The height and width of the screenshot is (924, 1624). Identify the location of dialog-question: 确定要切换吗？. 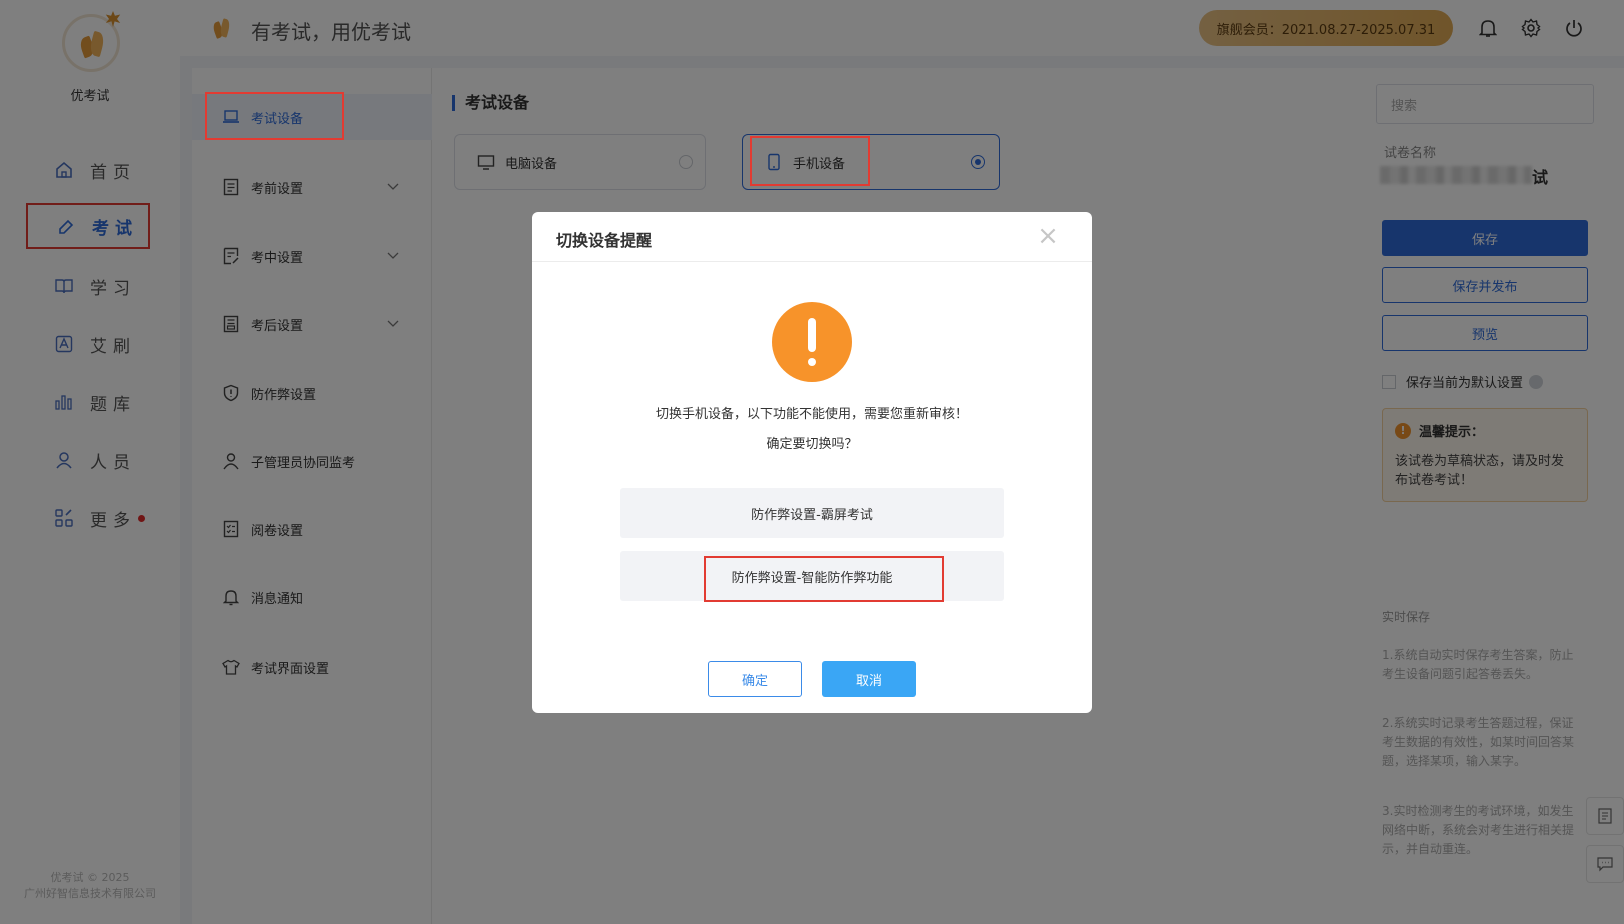
(812, 444).